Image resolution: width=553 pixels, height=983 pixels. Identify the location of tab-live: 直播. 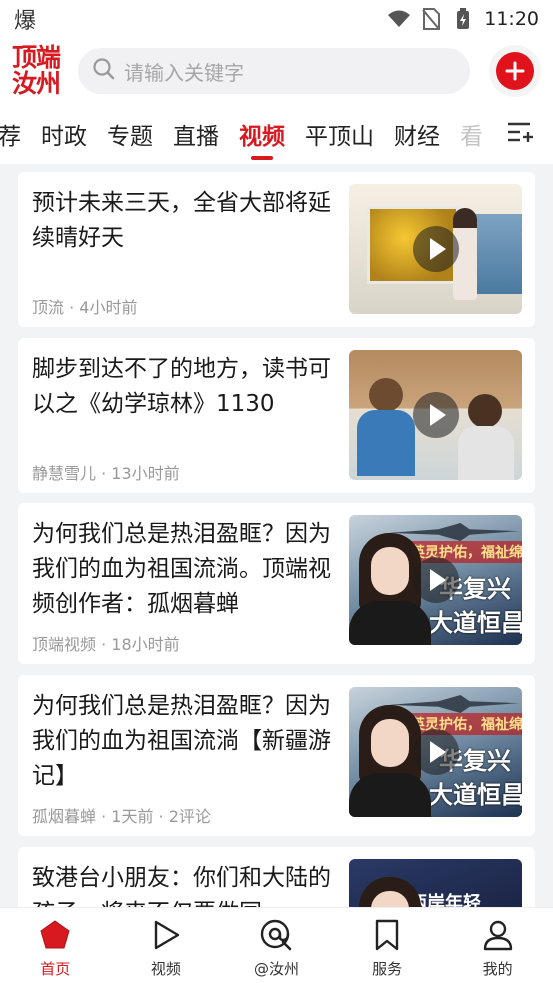
(196, 134).